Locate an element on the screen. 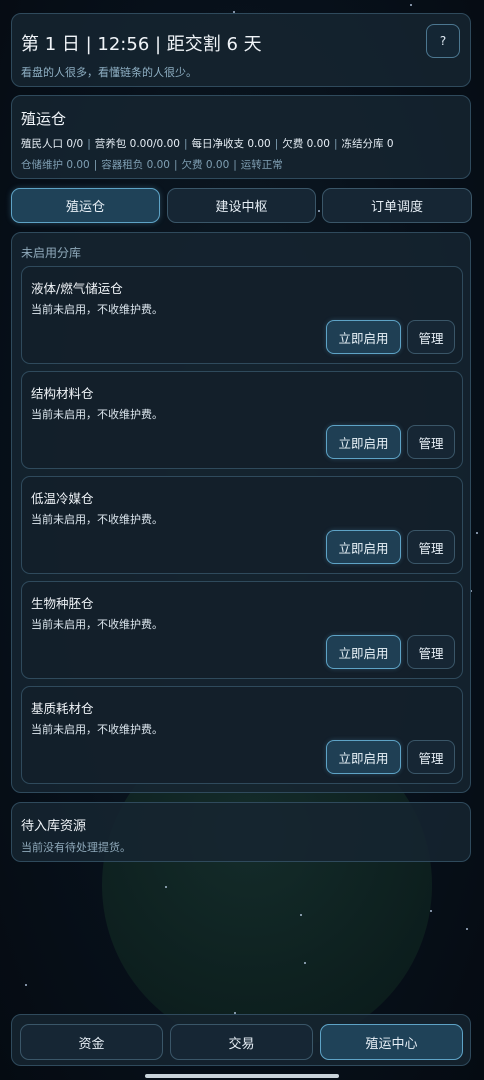  stat-arrears: 欠费 0.00 is located at coordinates (306, 144).